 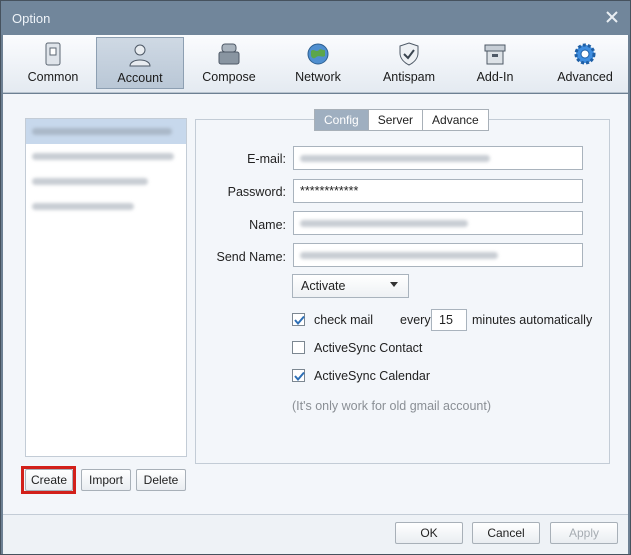 What do you see at coordinates (409, 77) in the screenshot?
I see `toolbar-label-antispam: Antispam` at bounding box center [409, 77].